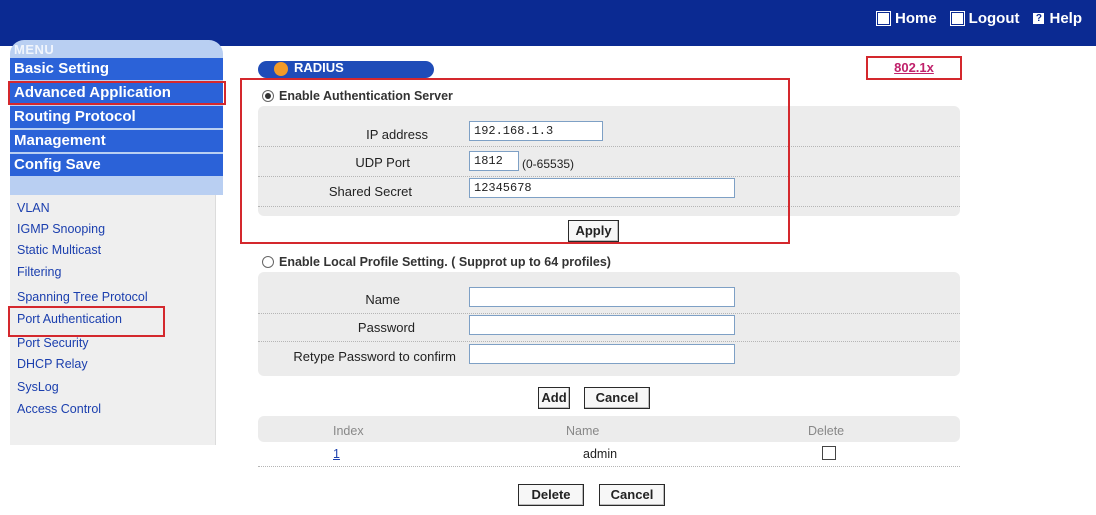  What do you see at coordinates (116, 69) in the screenshot?
I see `menu-item-basic-setting: Basic Setting` at bounding box center [116, 69].